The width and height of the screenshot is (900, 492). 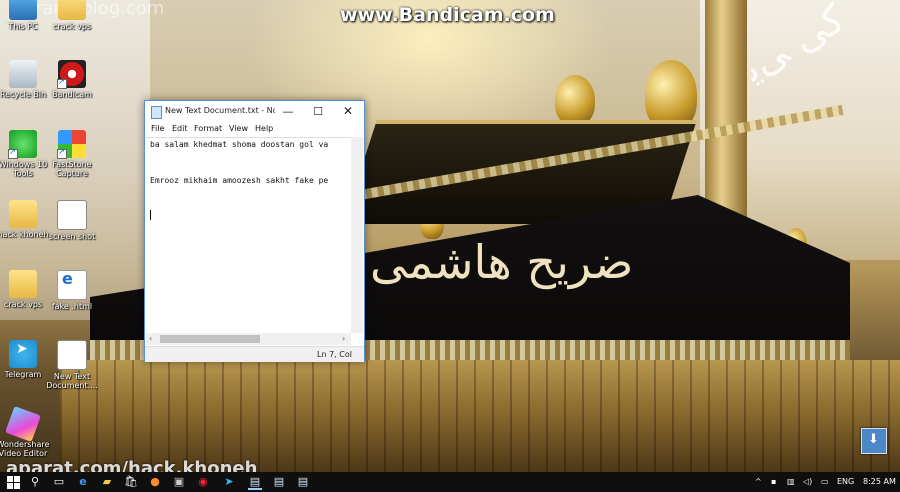 What do you see at coordinates (72, 94) in the screenshot?
I see `desktop-icon-label: Bandicam` at bounding box center [72, 94].